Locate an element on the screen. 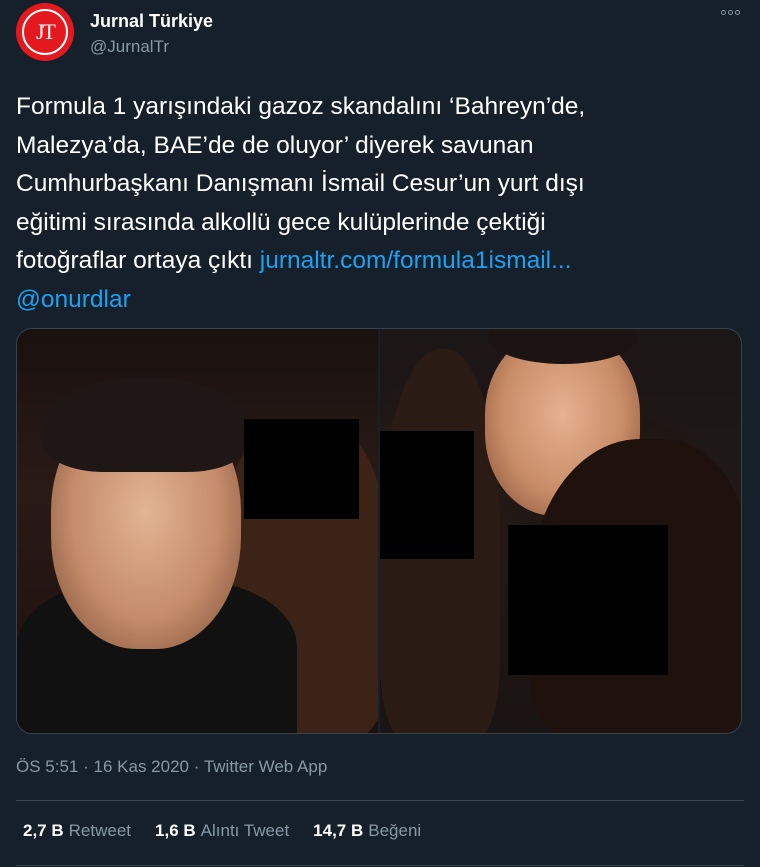 This screenshot has height=867, width=760. user-handle: @JurnalTr is located at coordinates (129, 47).